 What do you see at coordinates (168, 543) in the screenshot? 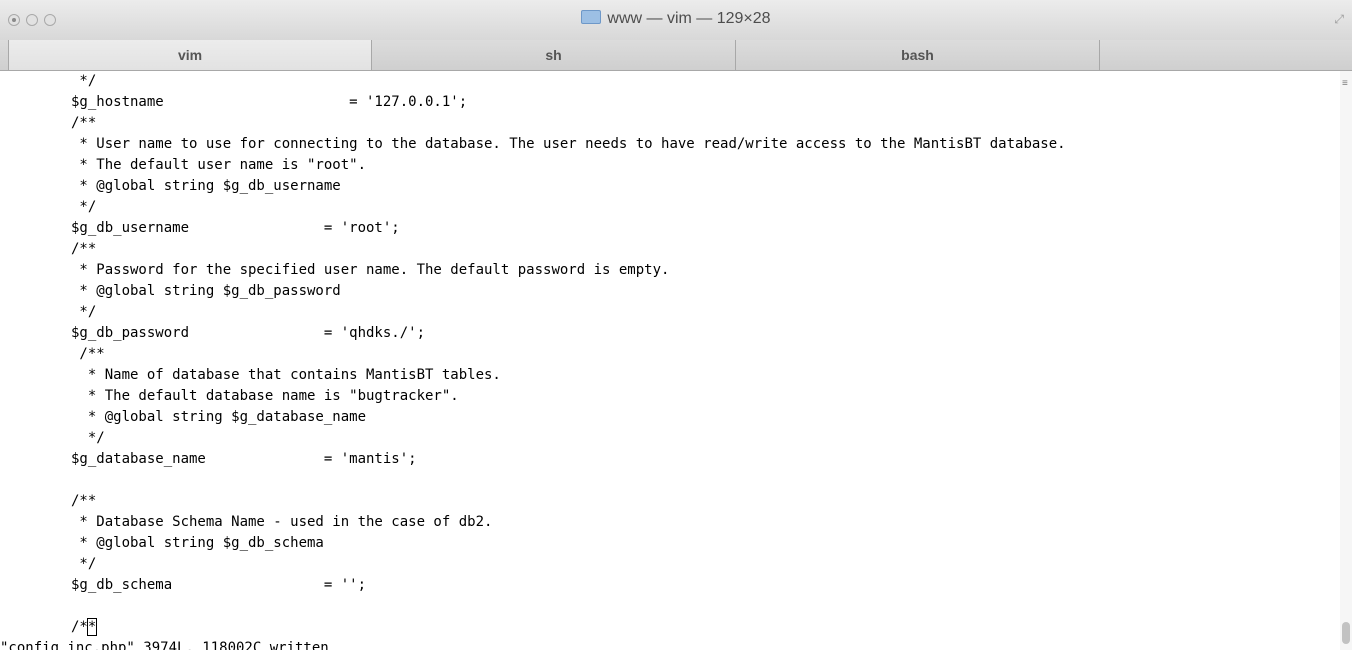
I see `code-line: * @global string $g_db_schema` at bounding box center [168, 543].